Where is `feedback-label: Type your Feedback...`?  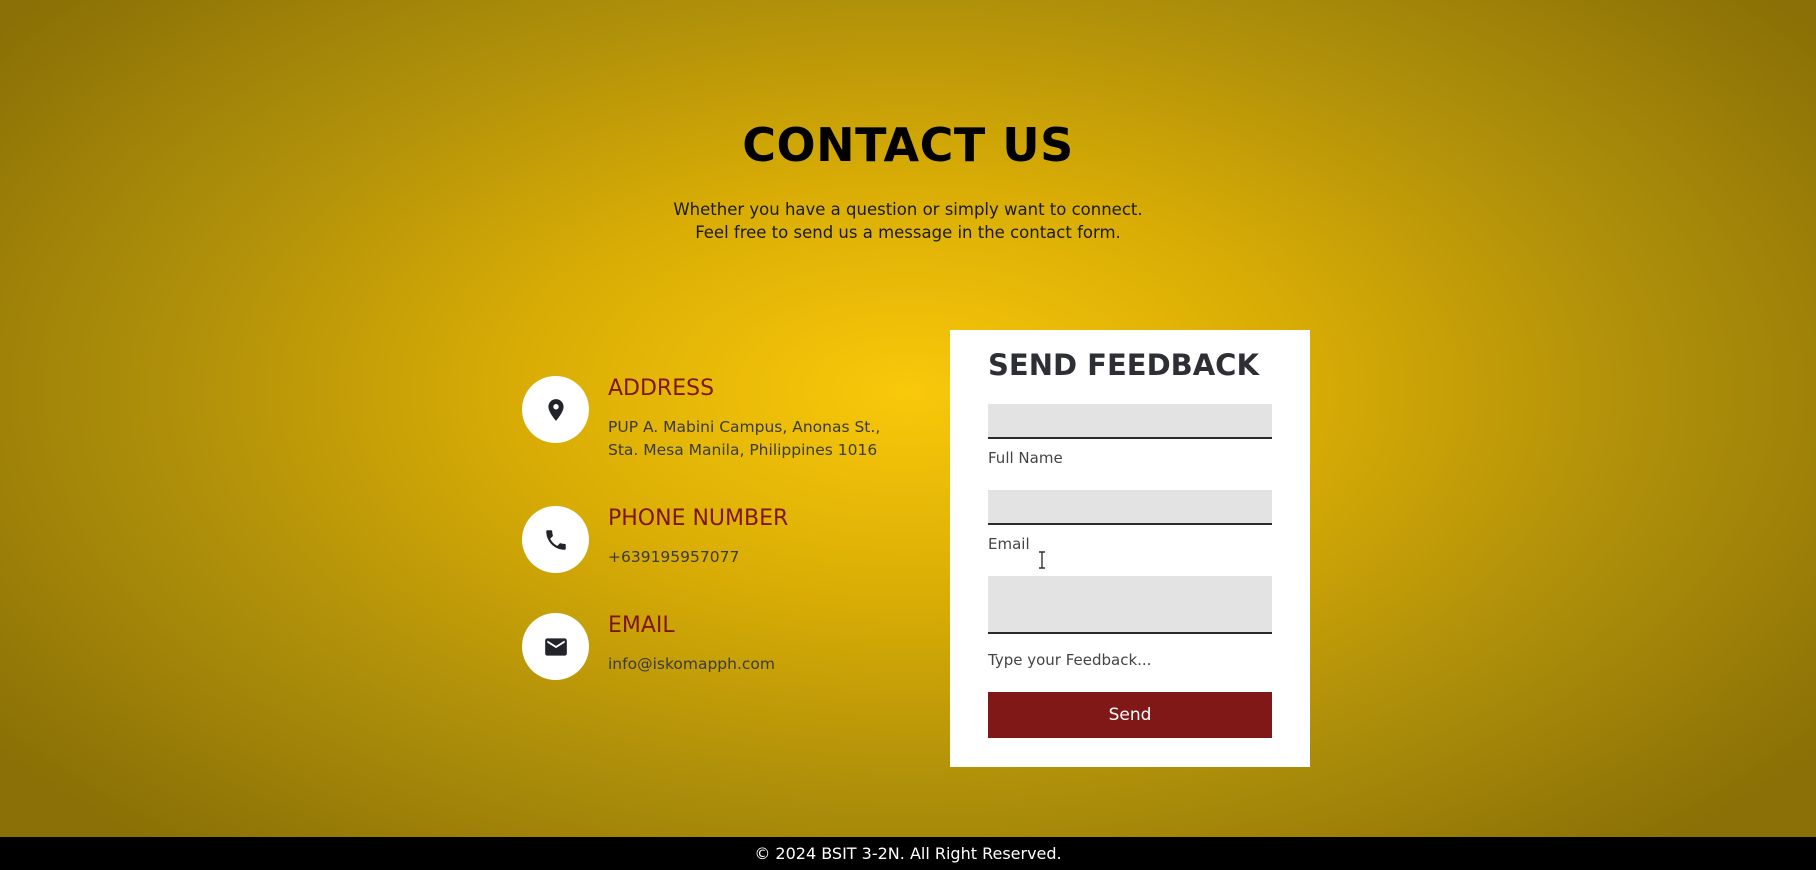
feedback-label: Type your Feedback... is located at coordinates (1070, 660).